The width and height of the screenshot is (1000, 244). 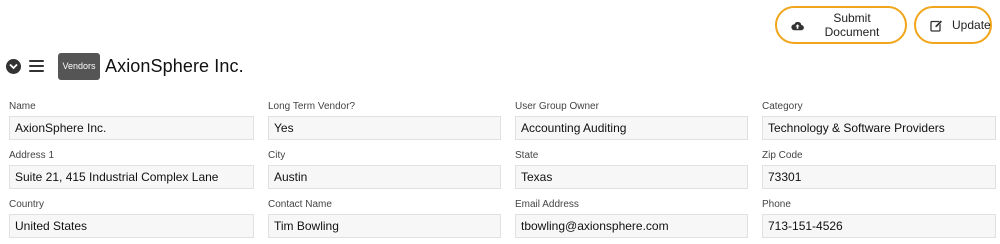 I want to click on contact-name-field: Tim Bowling, so click(x=384, y=226).